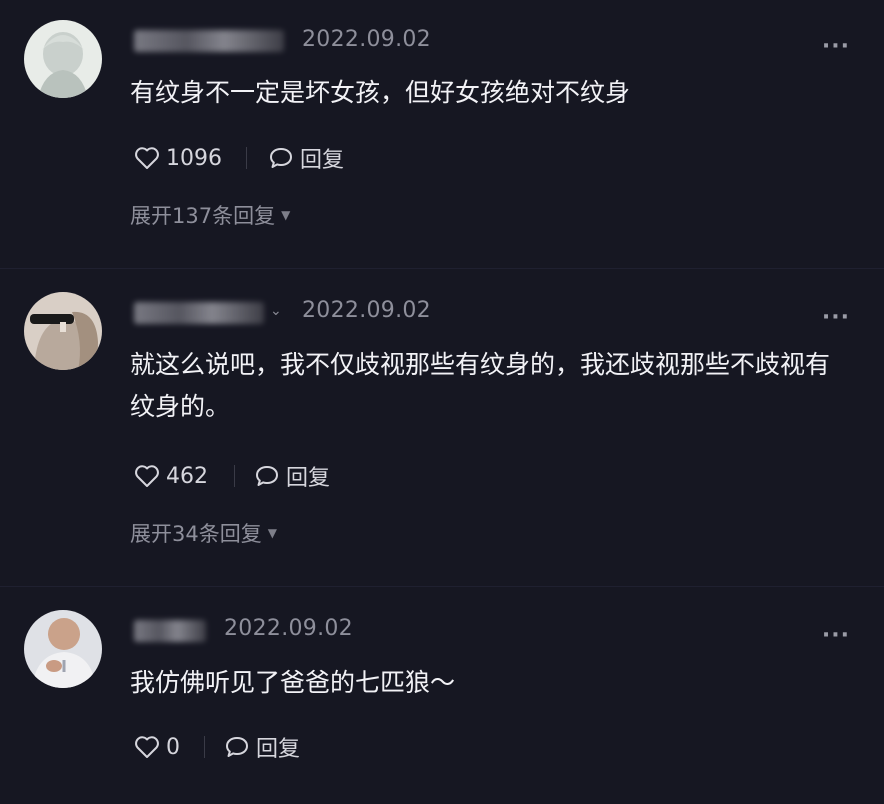  Describe the element at coordinates (293, 682) in the screenshot. I see `comment-text: 我仿佛听见了爸爸的七匹狼～` at that location.